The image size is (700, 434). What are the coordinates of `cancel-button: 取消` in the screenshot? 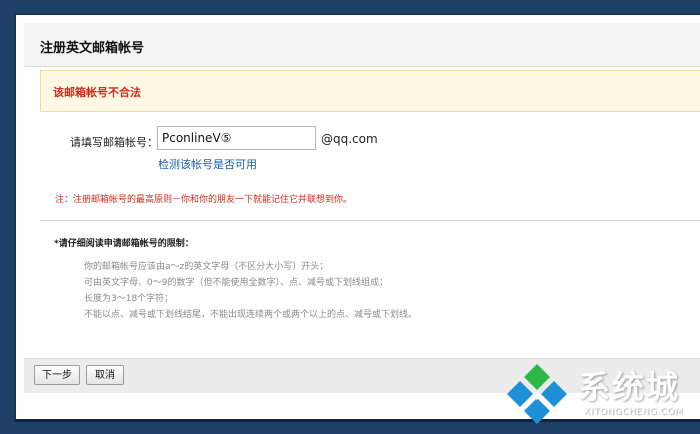 It's located at (105, 375).